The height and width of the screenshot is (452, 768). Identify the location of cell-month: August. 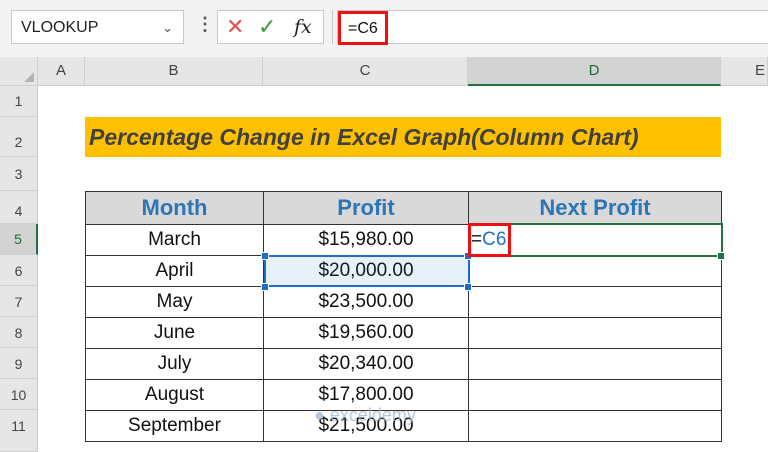
(174, 395).